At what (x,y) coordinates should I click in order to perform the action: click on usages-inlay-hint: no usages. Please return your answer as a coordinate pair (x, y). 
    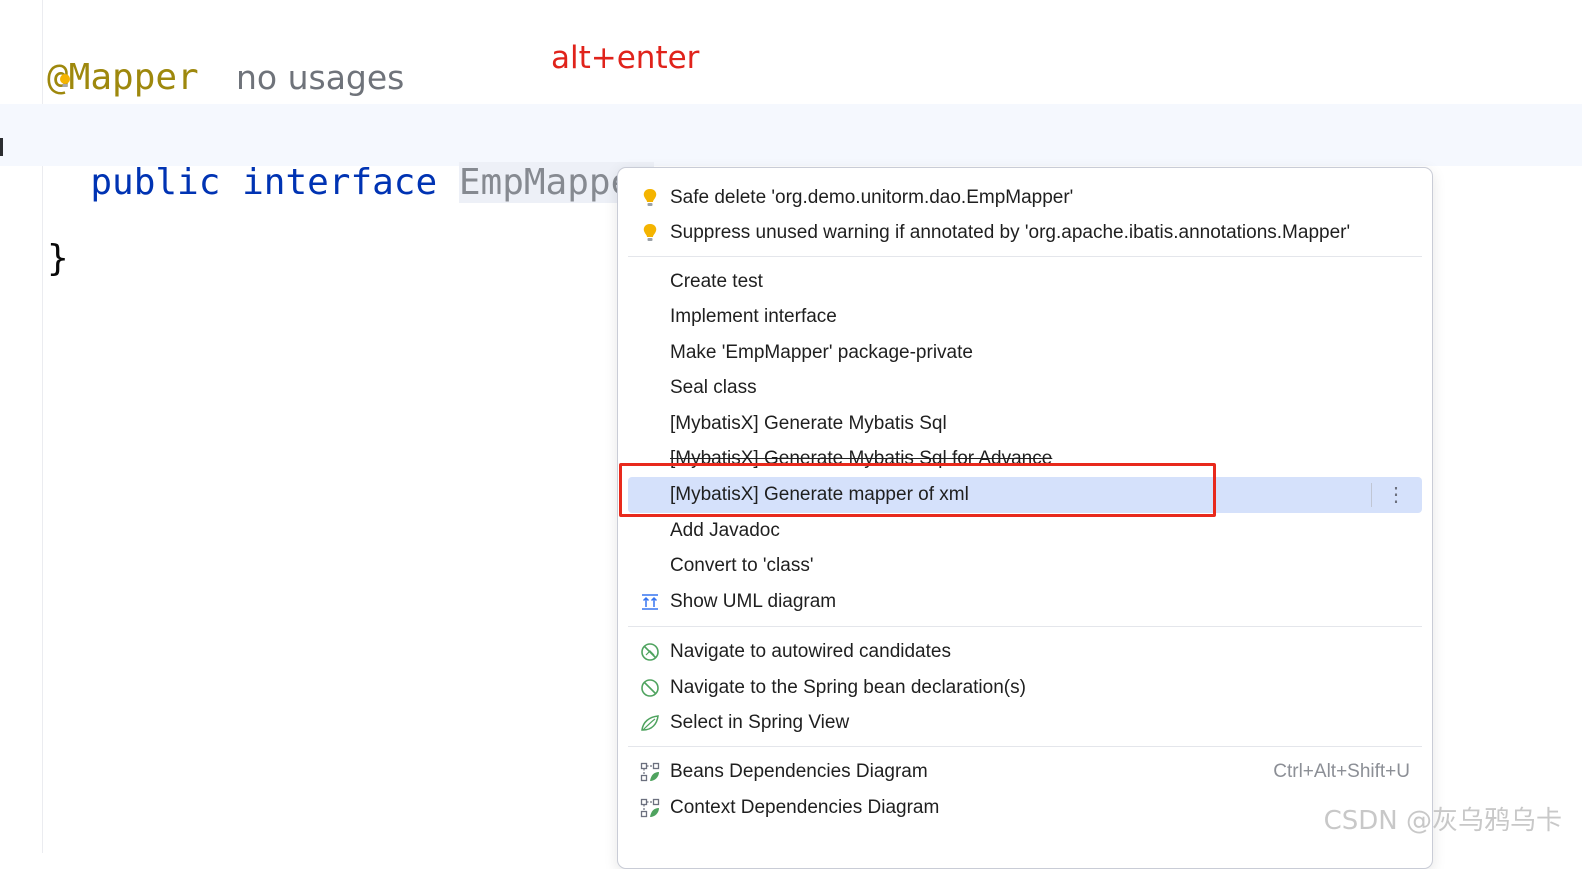
    Looking at the image, I should click on (320, 78).